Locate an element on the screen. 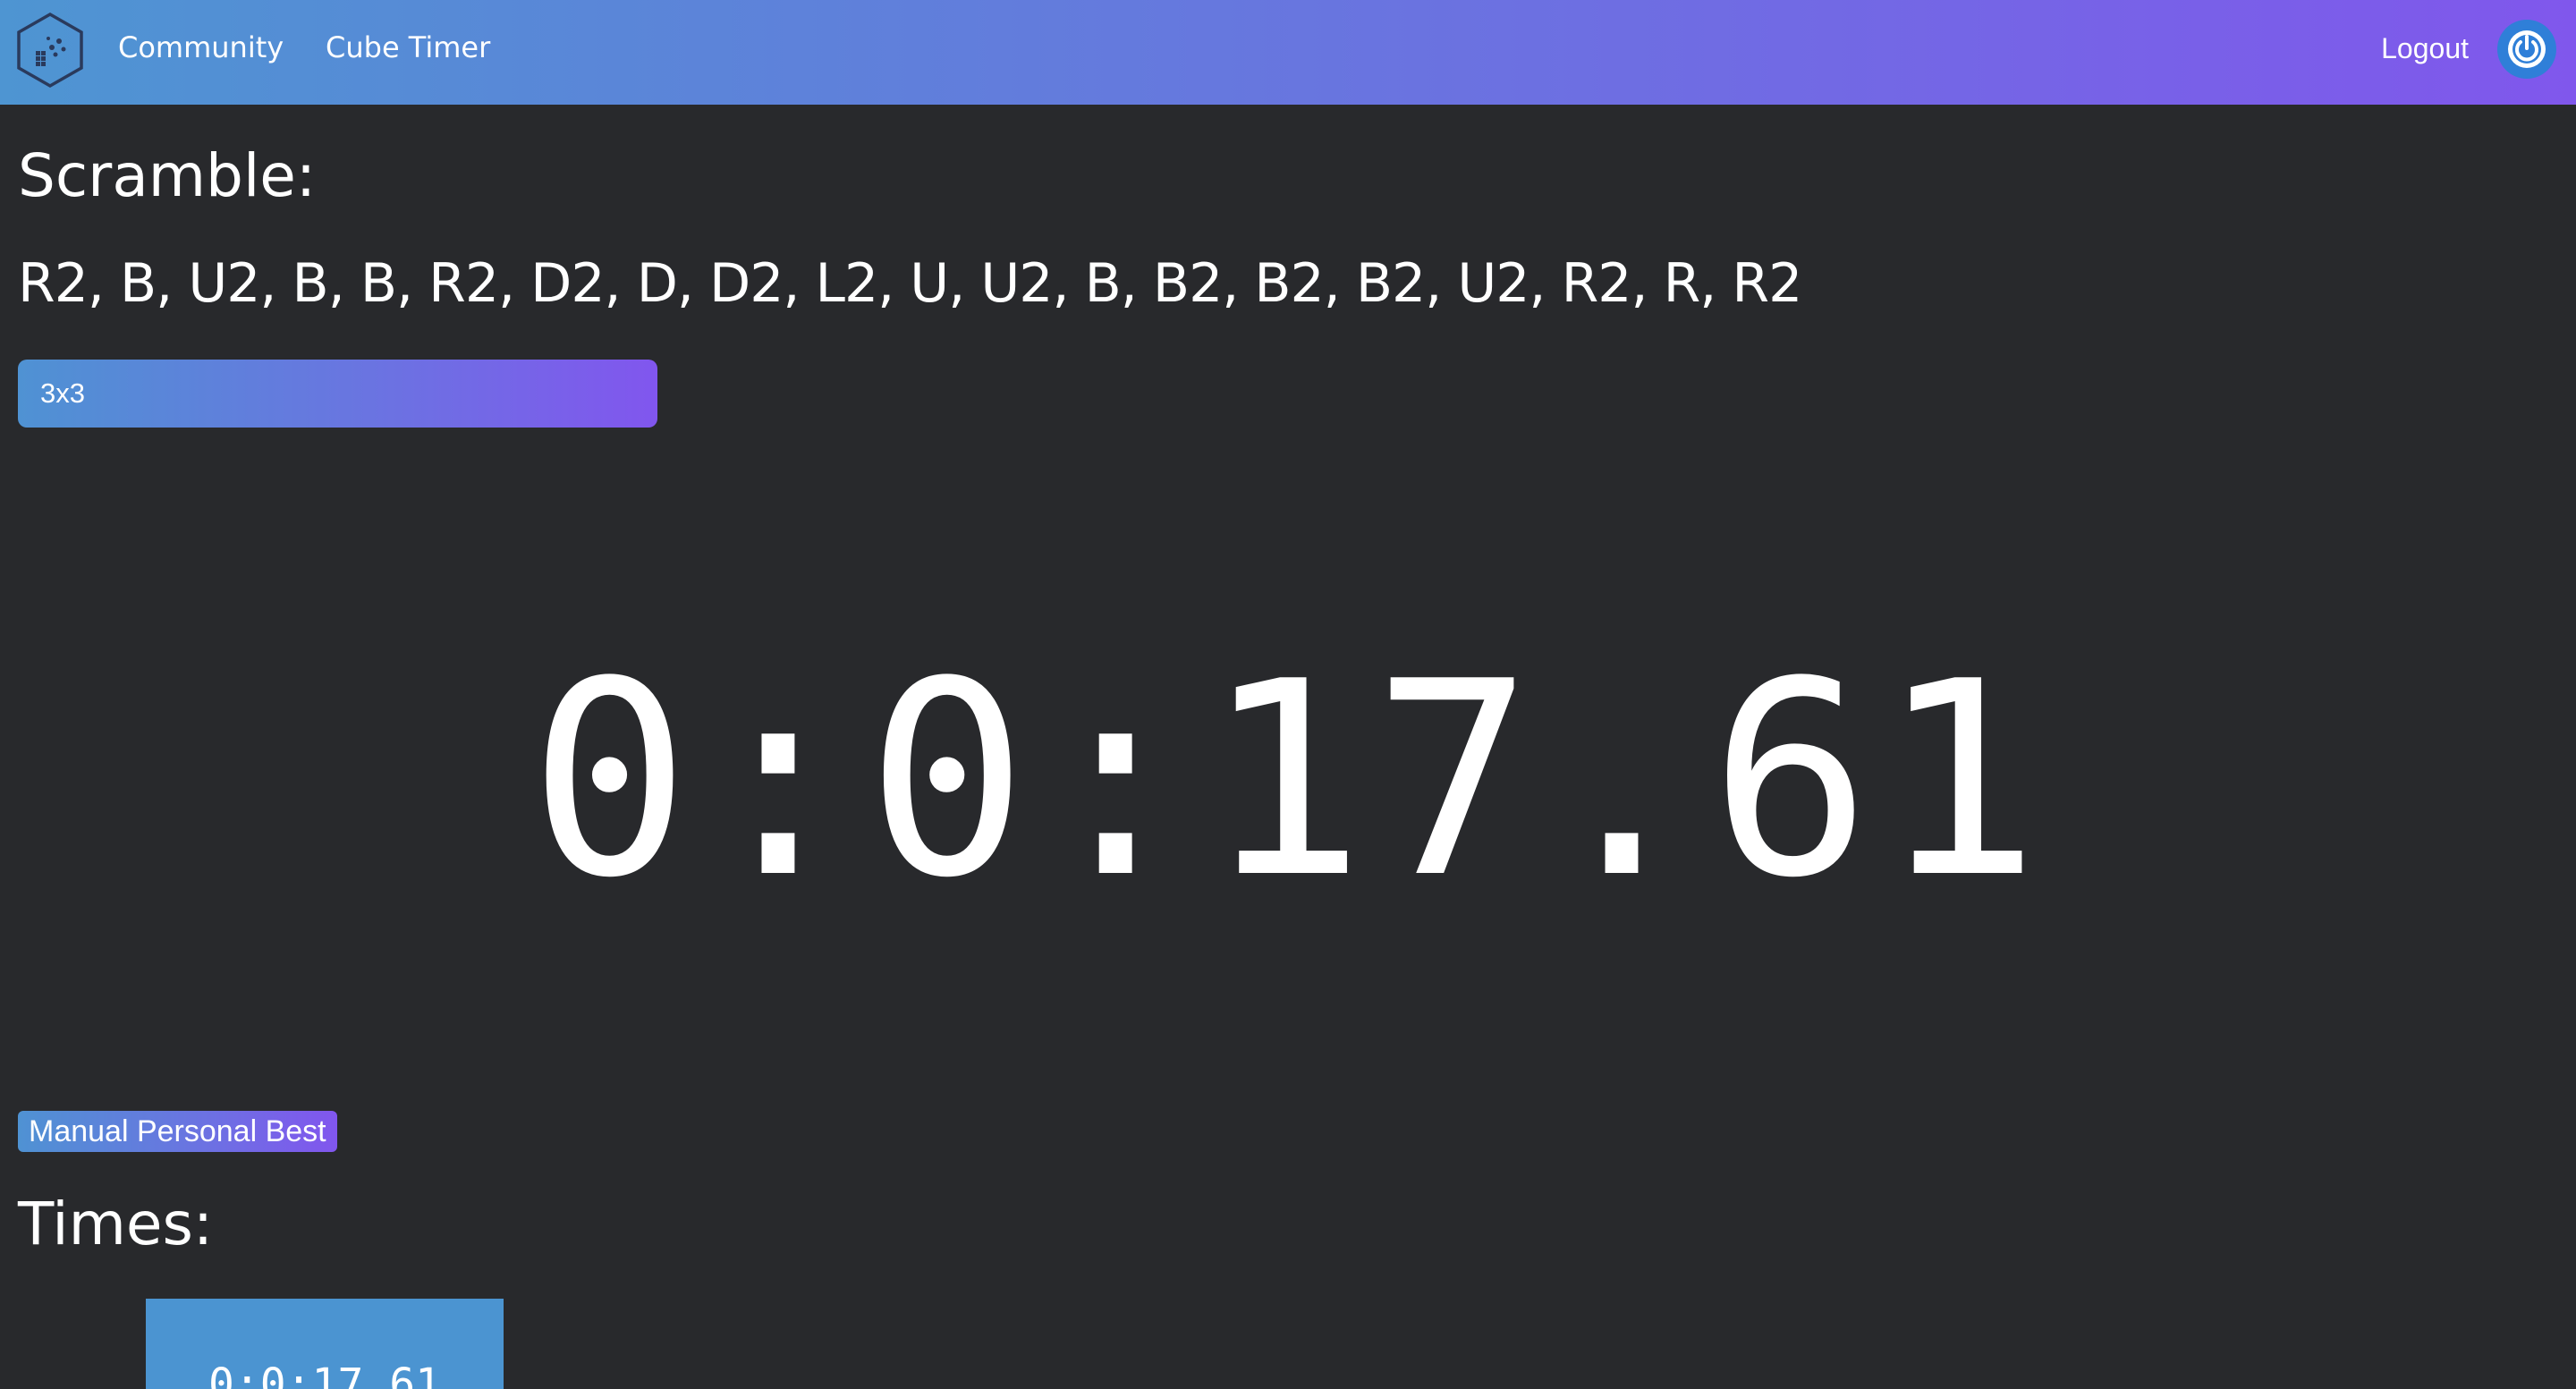 The image size is (2576, 1389). power-button is located at coordinates (2526, 49).